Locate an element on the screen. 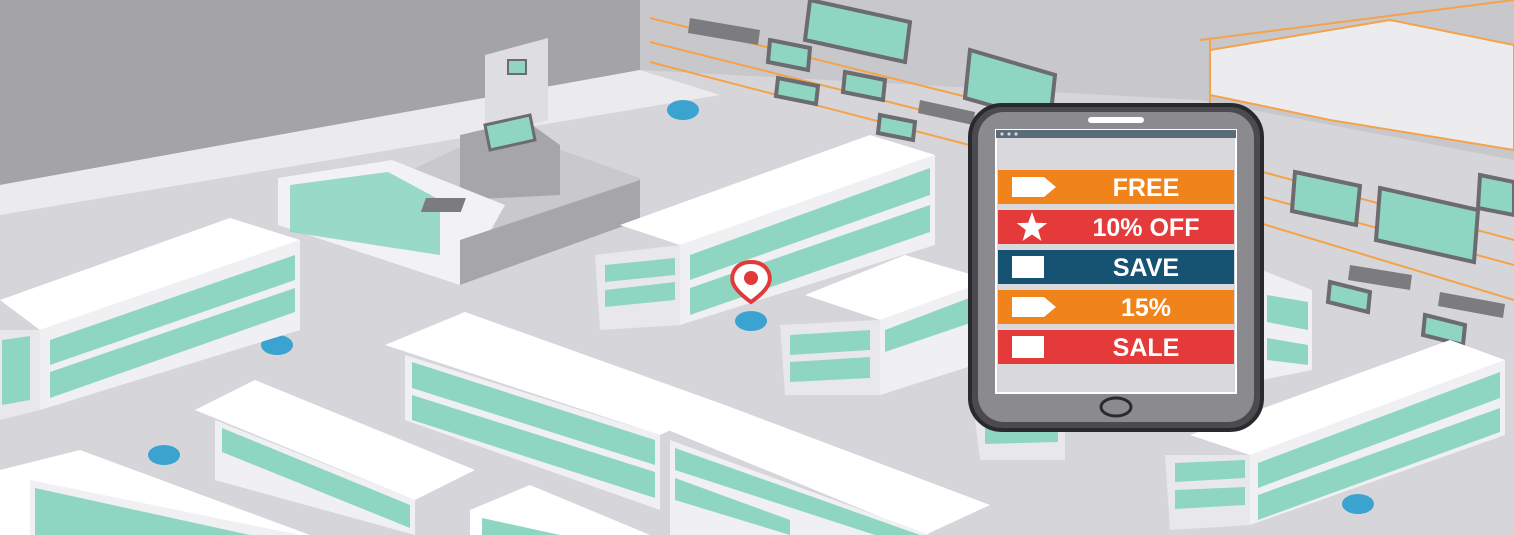  offer-banner: 10% OFF is located at coordinates (1116, 227).